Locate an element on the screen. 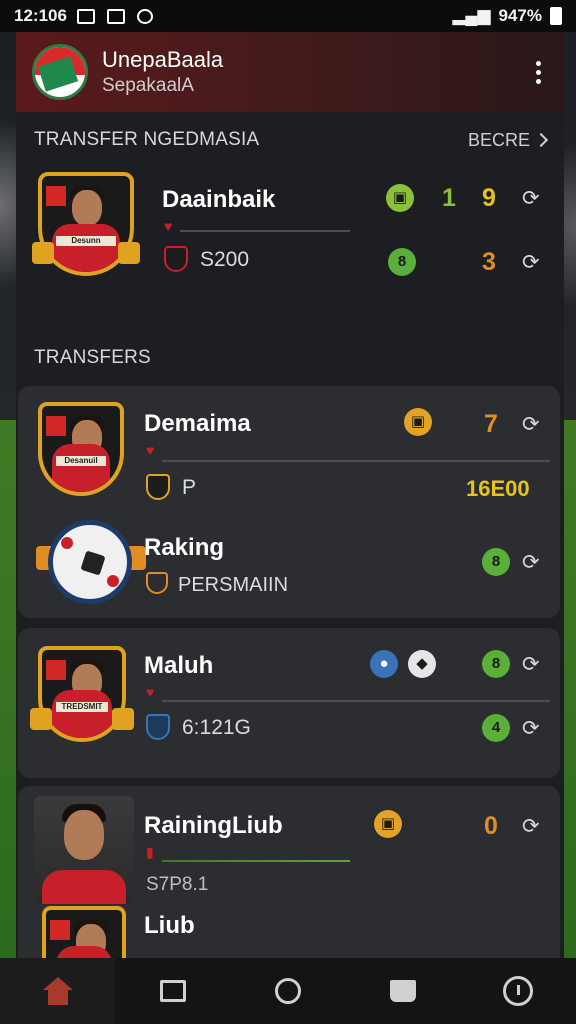 This screenshot has width=576, height=1024. stat-icon: 4 is located at coordinates (496, 728).